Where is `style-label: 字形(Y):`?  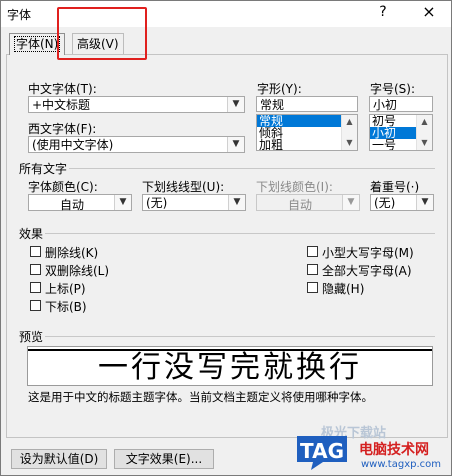
style-label: 字形(Y): is located at coordinates (279, 89).